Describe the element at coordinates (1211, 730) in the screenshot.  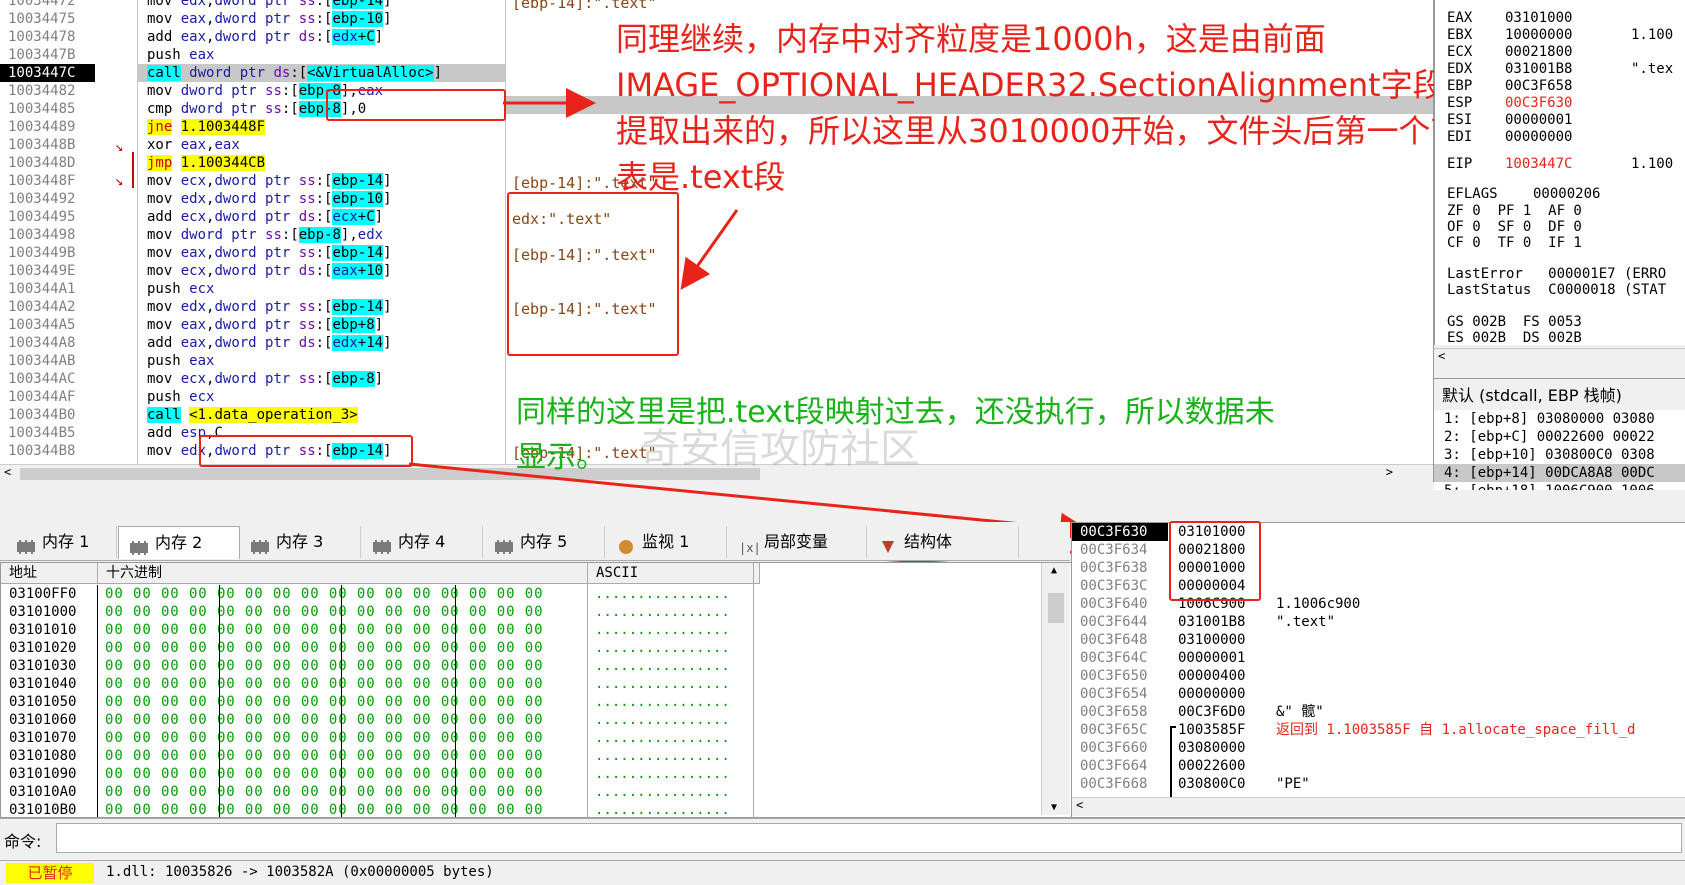
I see `stack-value: 1003585F` at that location.